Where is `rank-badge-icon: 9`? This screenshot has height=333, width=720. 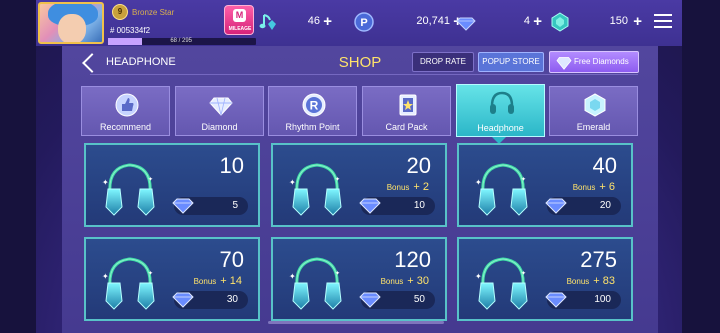 rank-badge-icon: 9 is located at coordinates (120, 12).